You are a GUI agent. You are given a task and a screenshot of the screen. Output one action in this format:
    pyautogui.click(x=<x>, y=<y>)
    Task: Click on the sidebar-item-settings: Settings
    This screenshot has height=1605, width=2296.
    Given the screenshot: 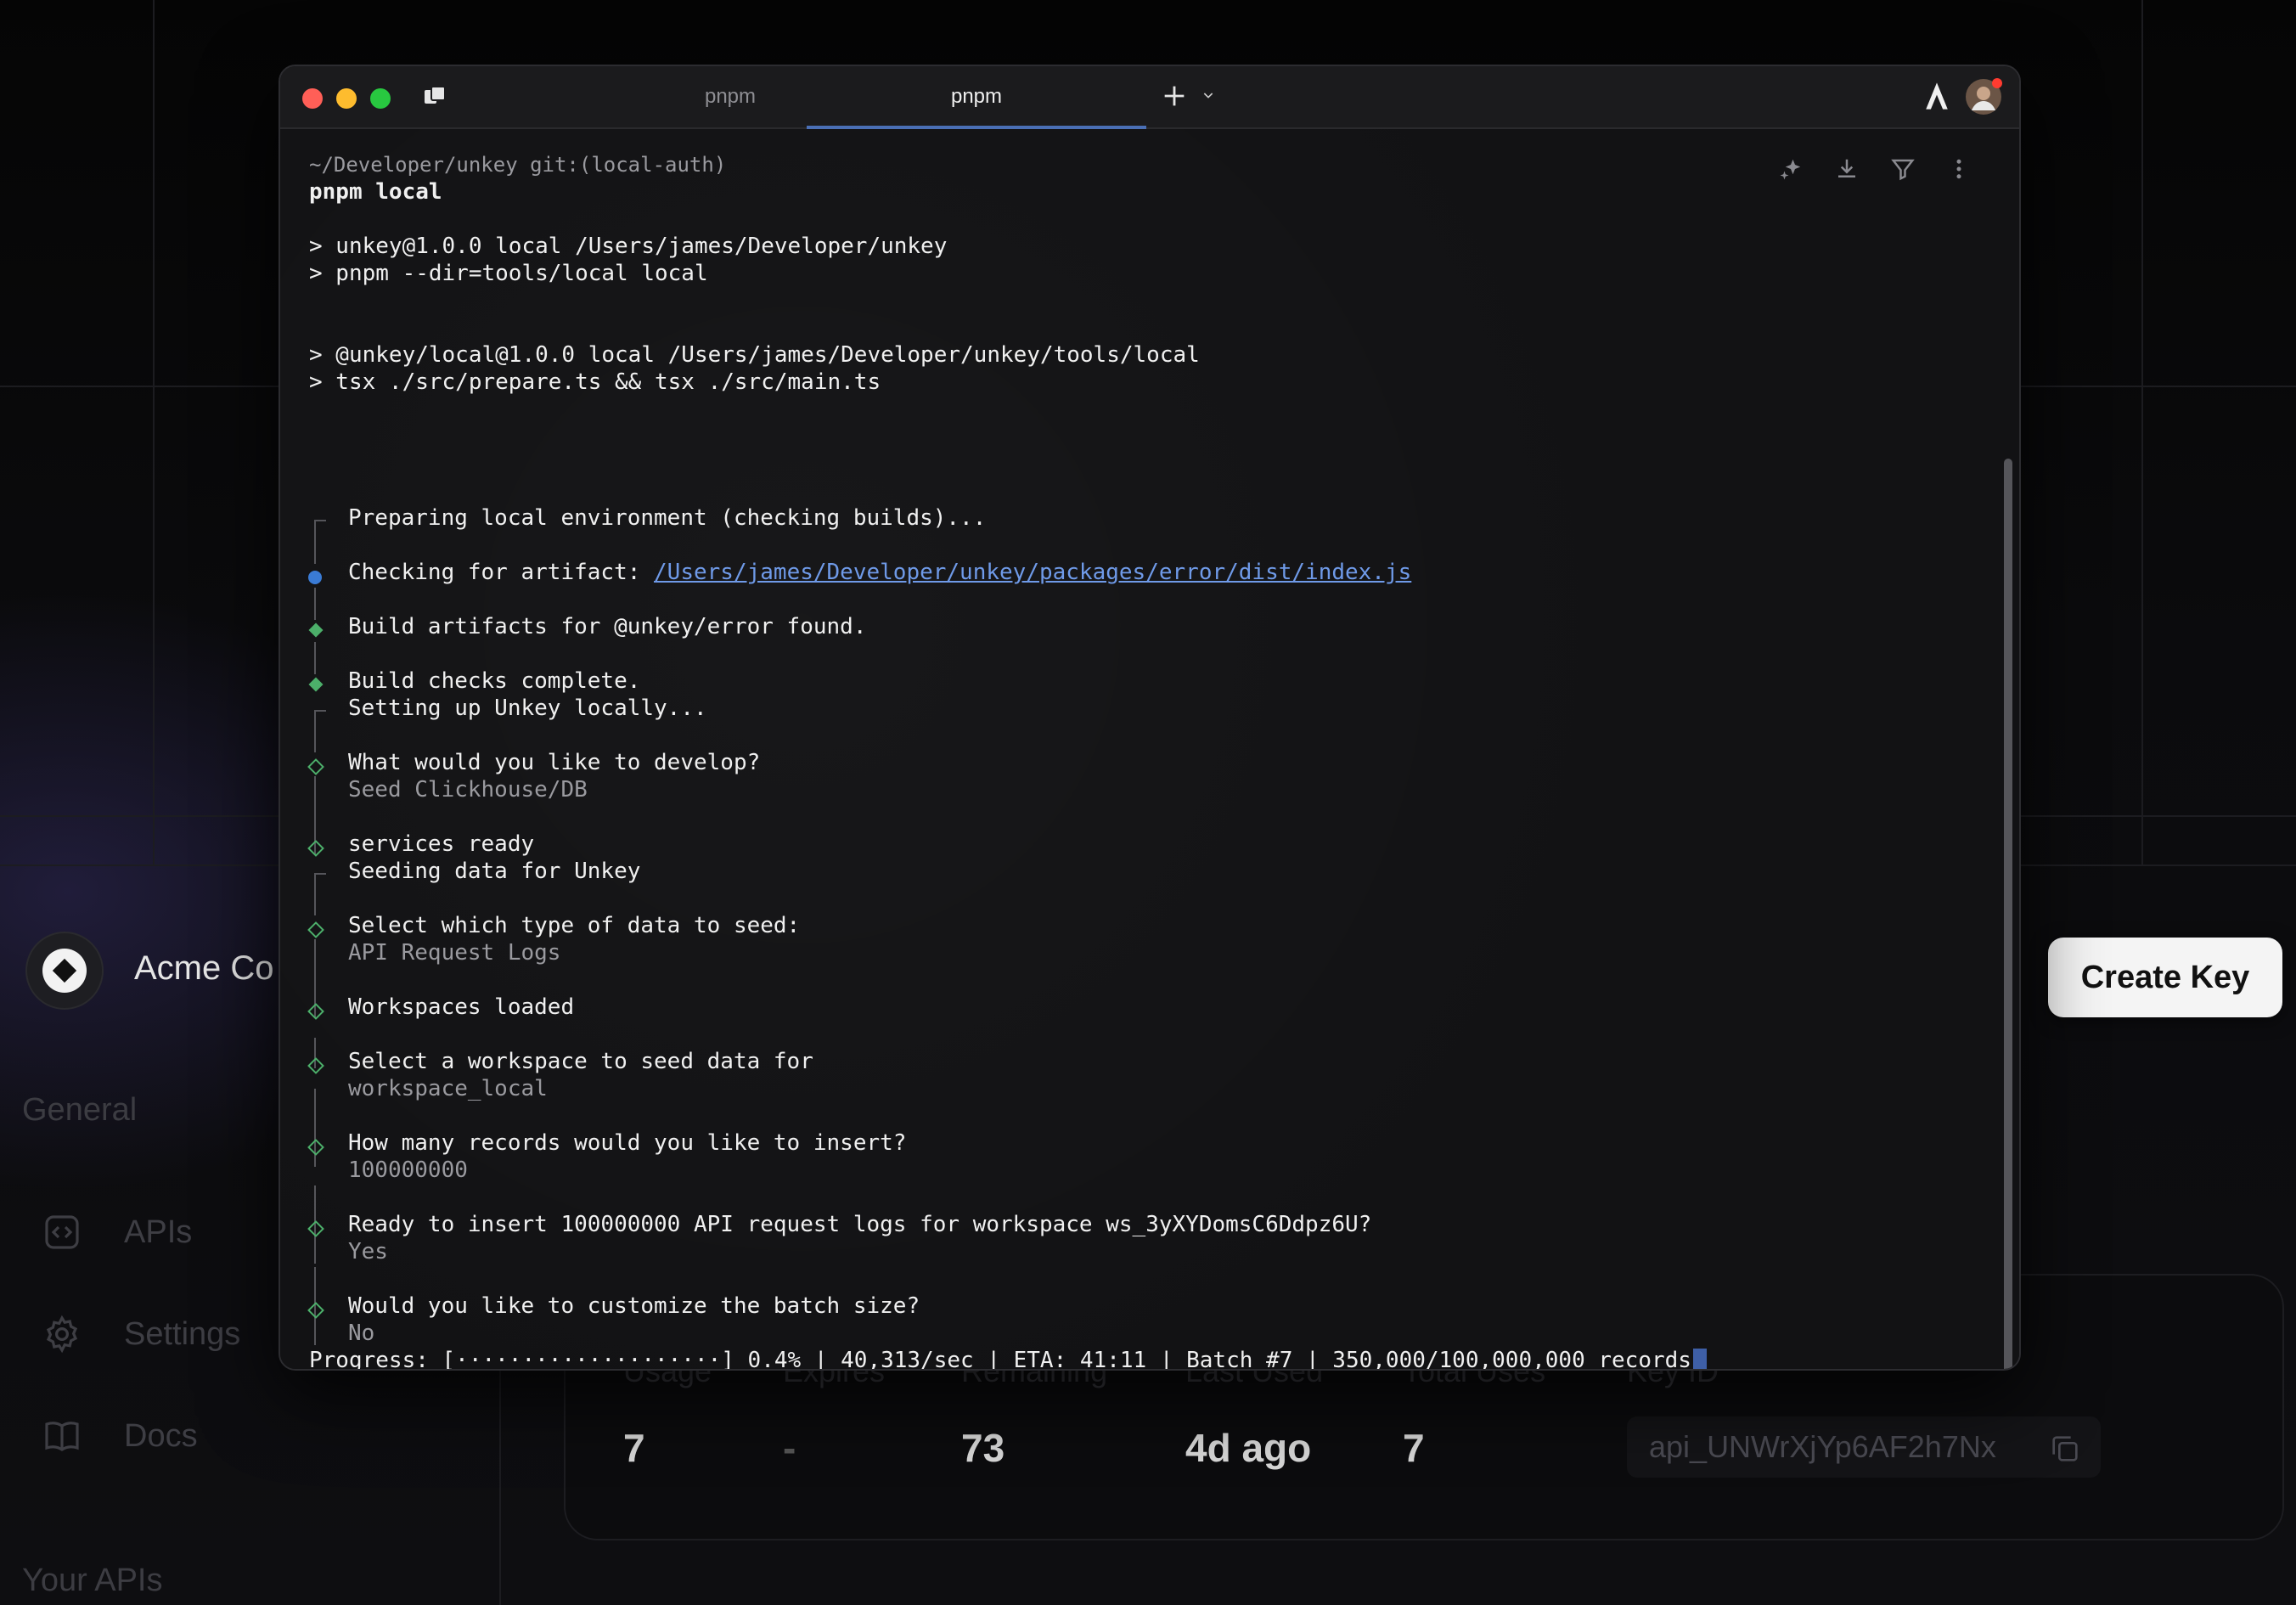 What is the action you would take?
    pyautogui.click(x=141, y=1334)
    